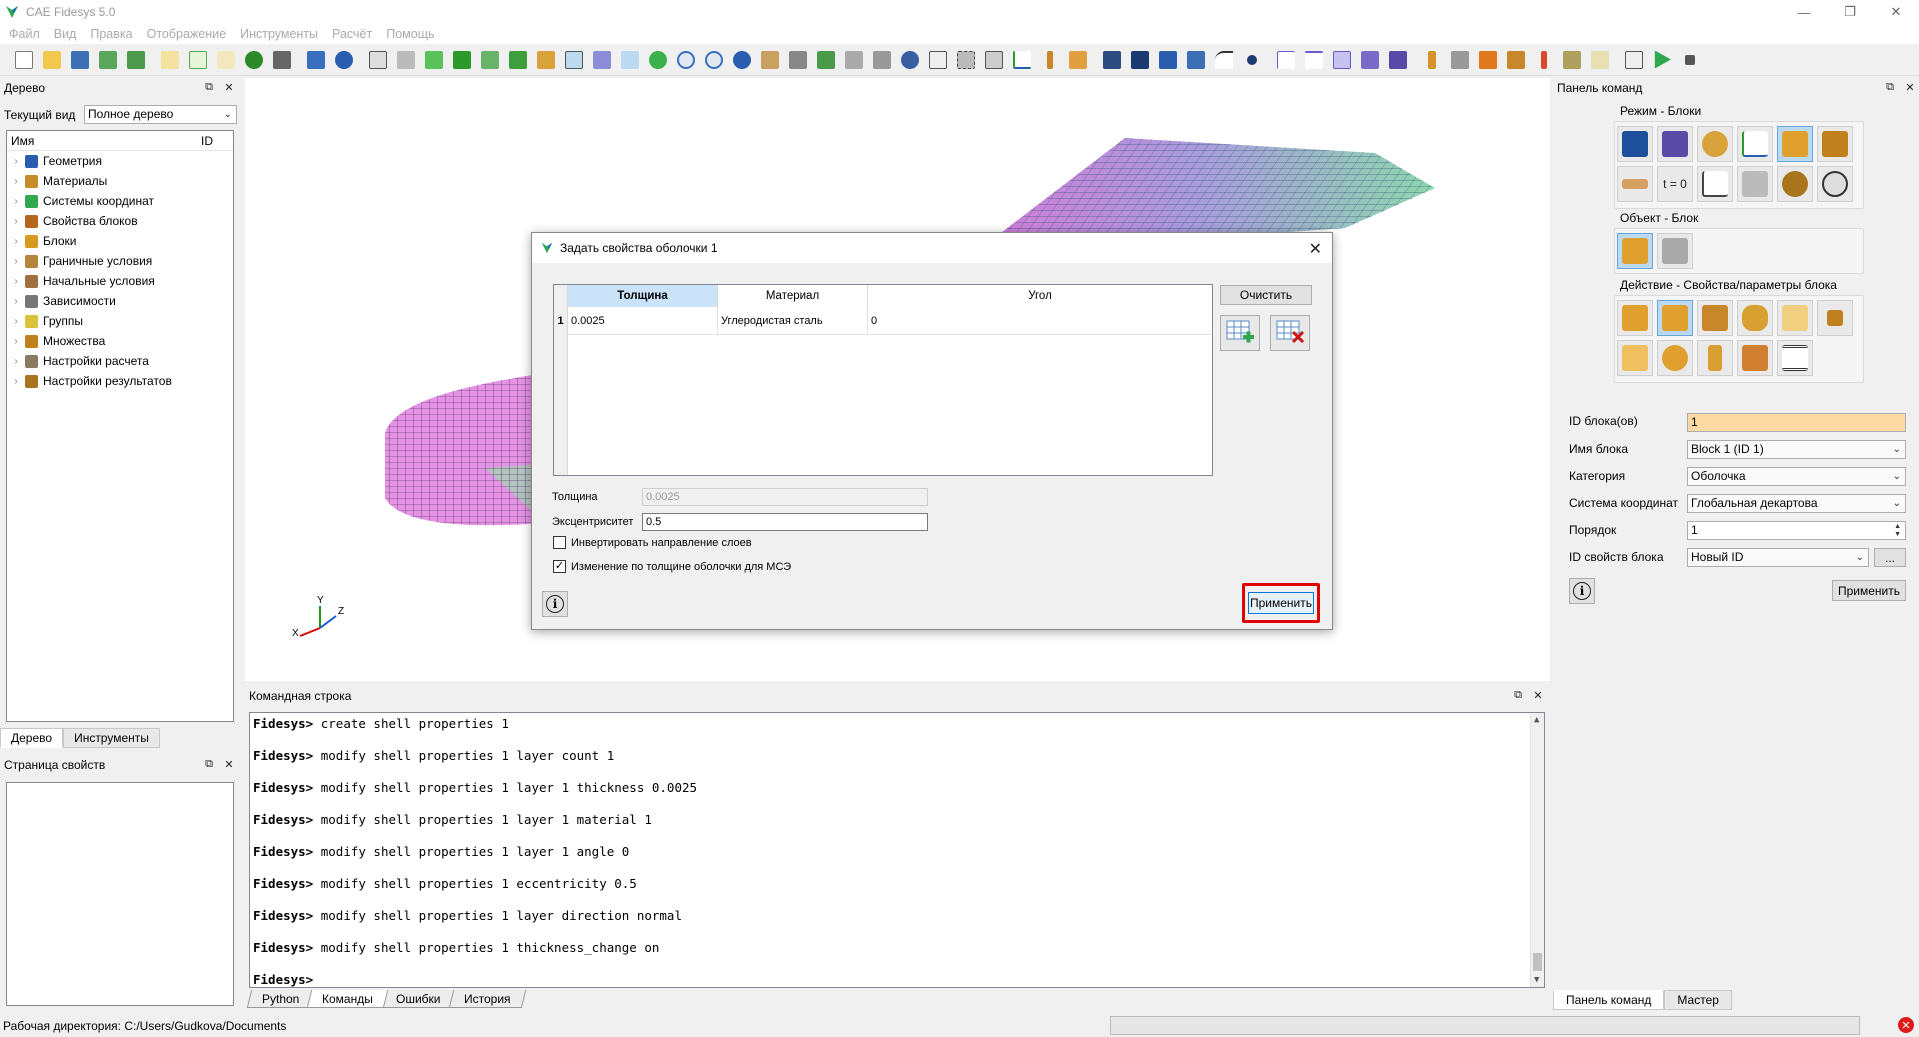 The width and height of the screenshot is (1919, 1037). I want to click on tab-command-panel: Панель команд, so click(1609, 1000).